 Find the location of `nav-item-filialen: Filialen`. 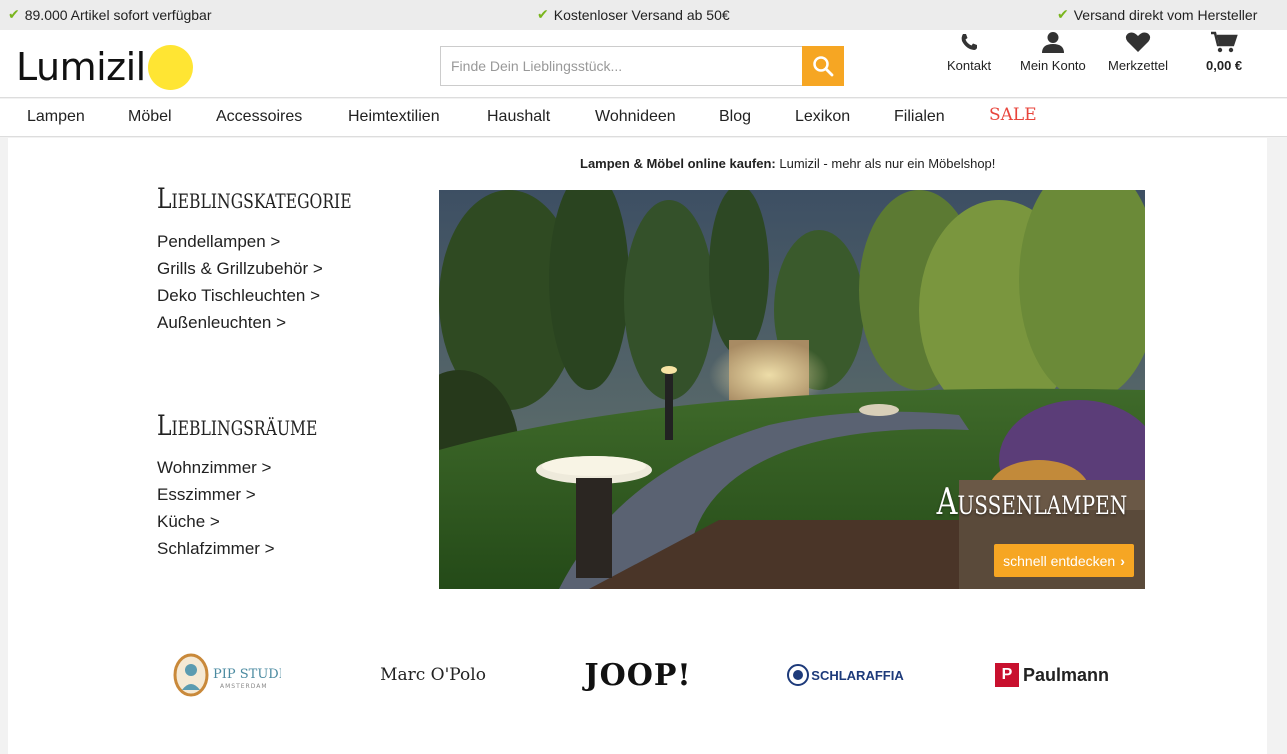

nav-item-filialen: Filialen is located at coordinates (919, 117).